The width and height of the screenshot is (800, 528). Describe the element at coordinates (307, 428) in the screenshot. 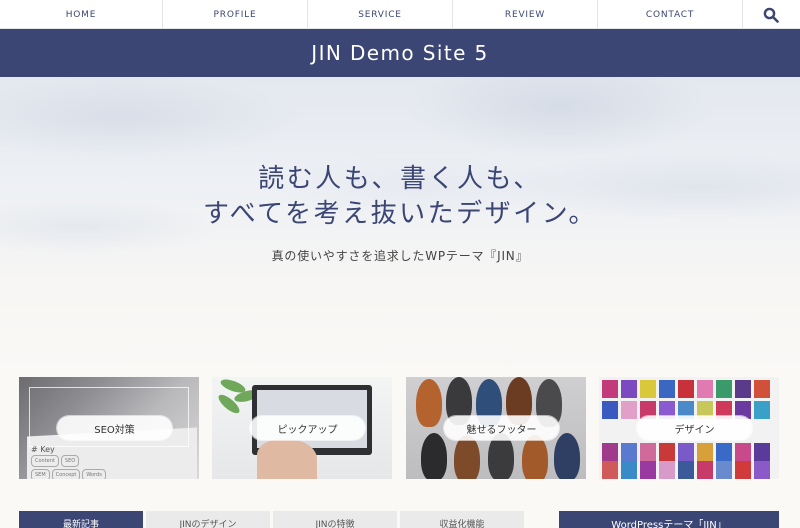

I see `card-label-pickup: ピックアップ` at that location.